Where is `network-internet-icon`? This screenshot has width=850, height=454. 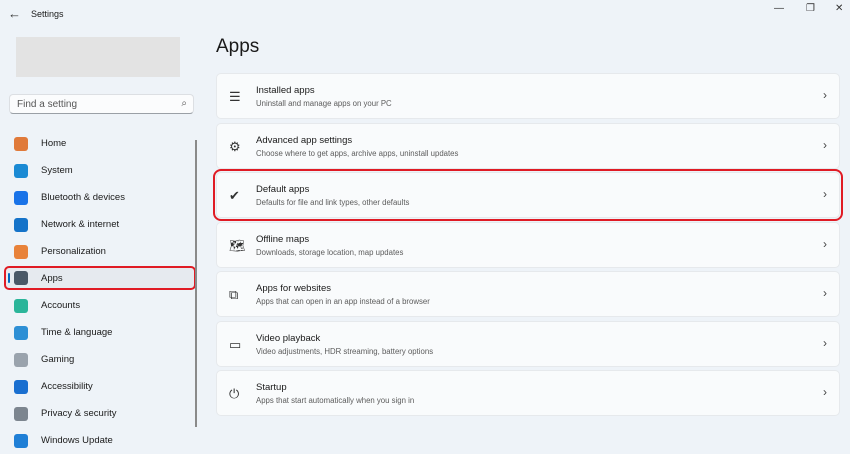
network-internet-icon is located at coordinates (21, 224).